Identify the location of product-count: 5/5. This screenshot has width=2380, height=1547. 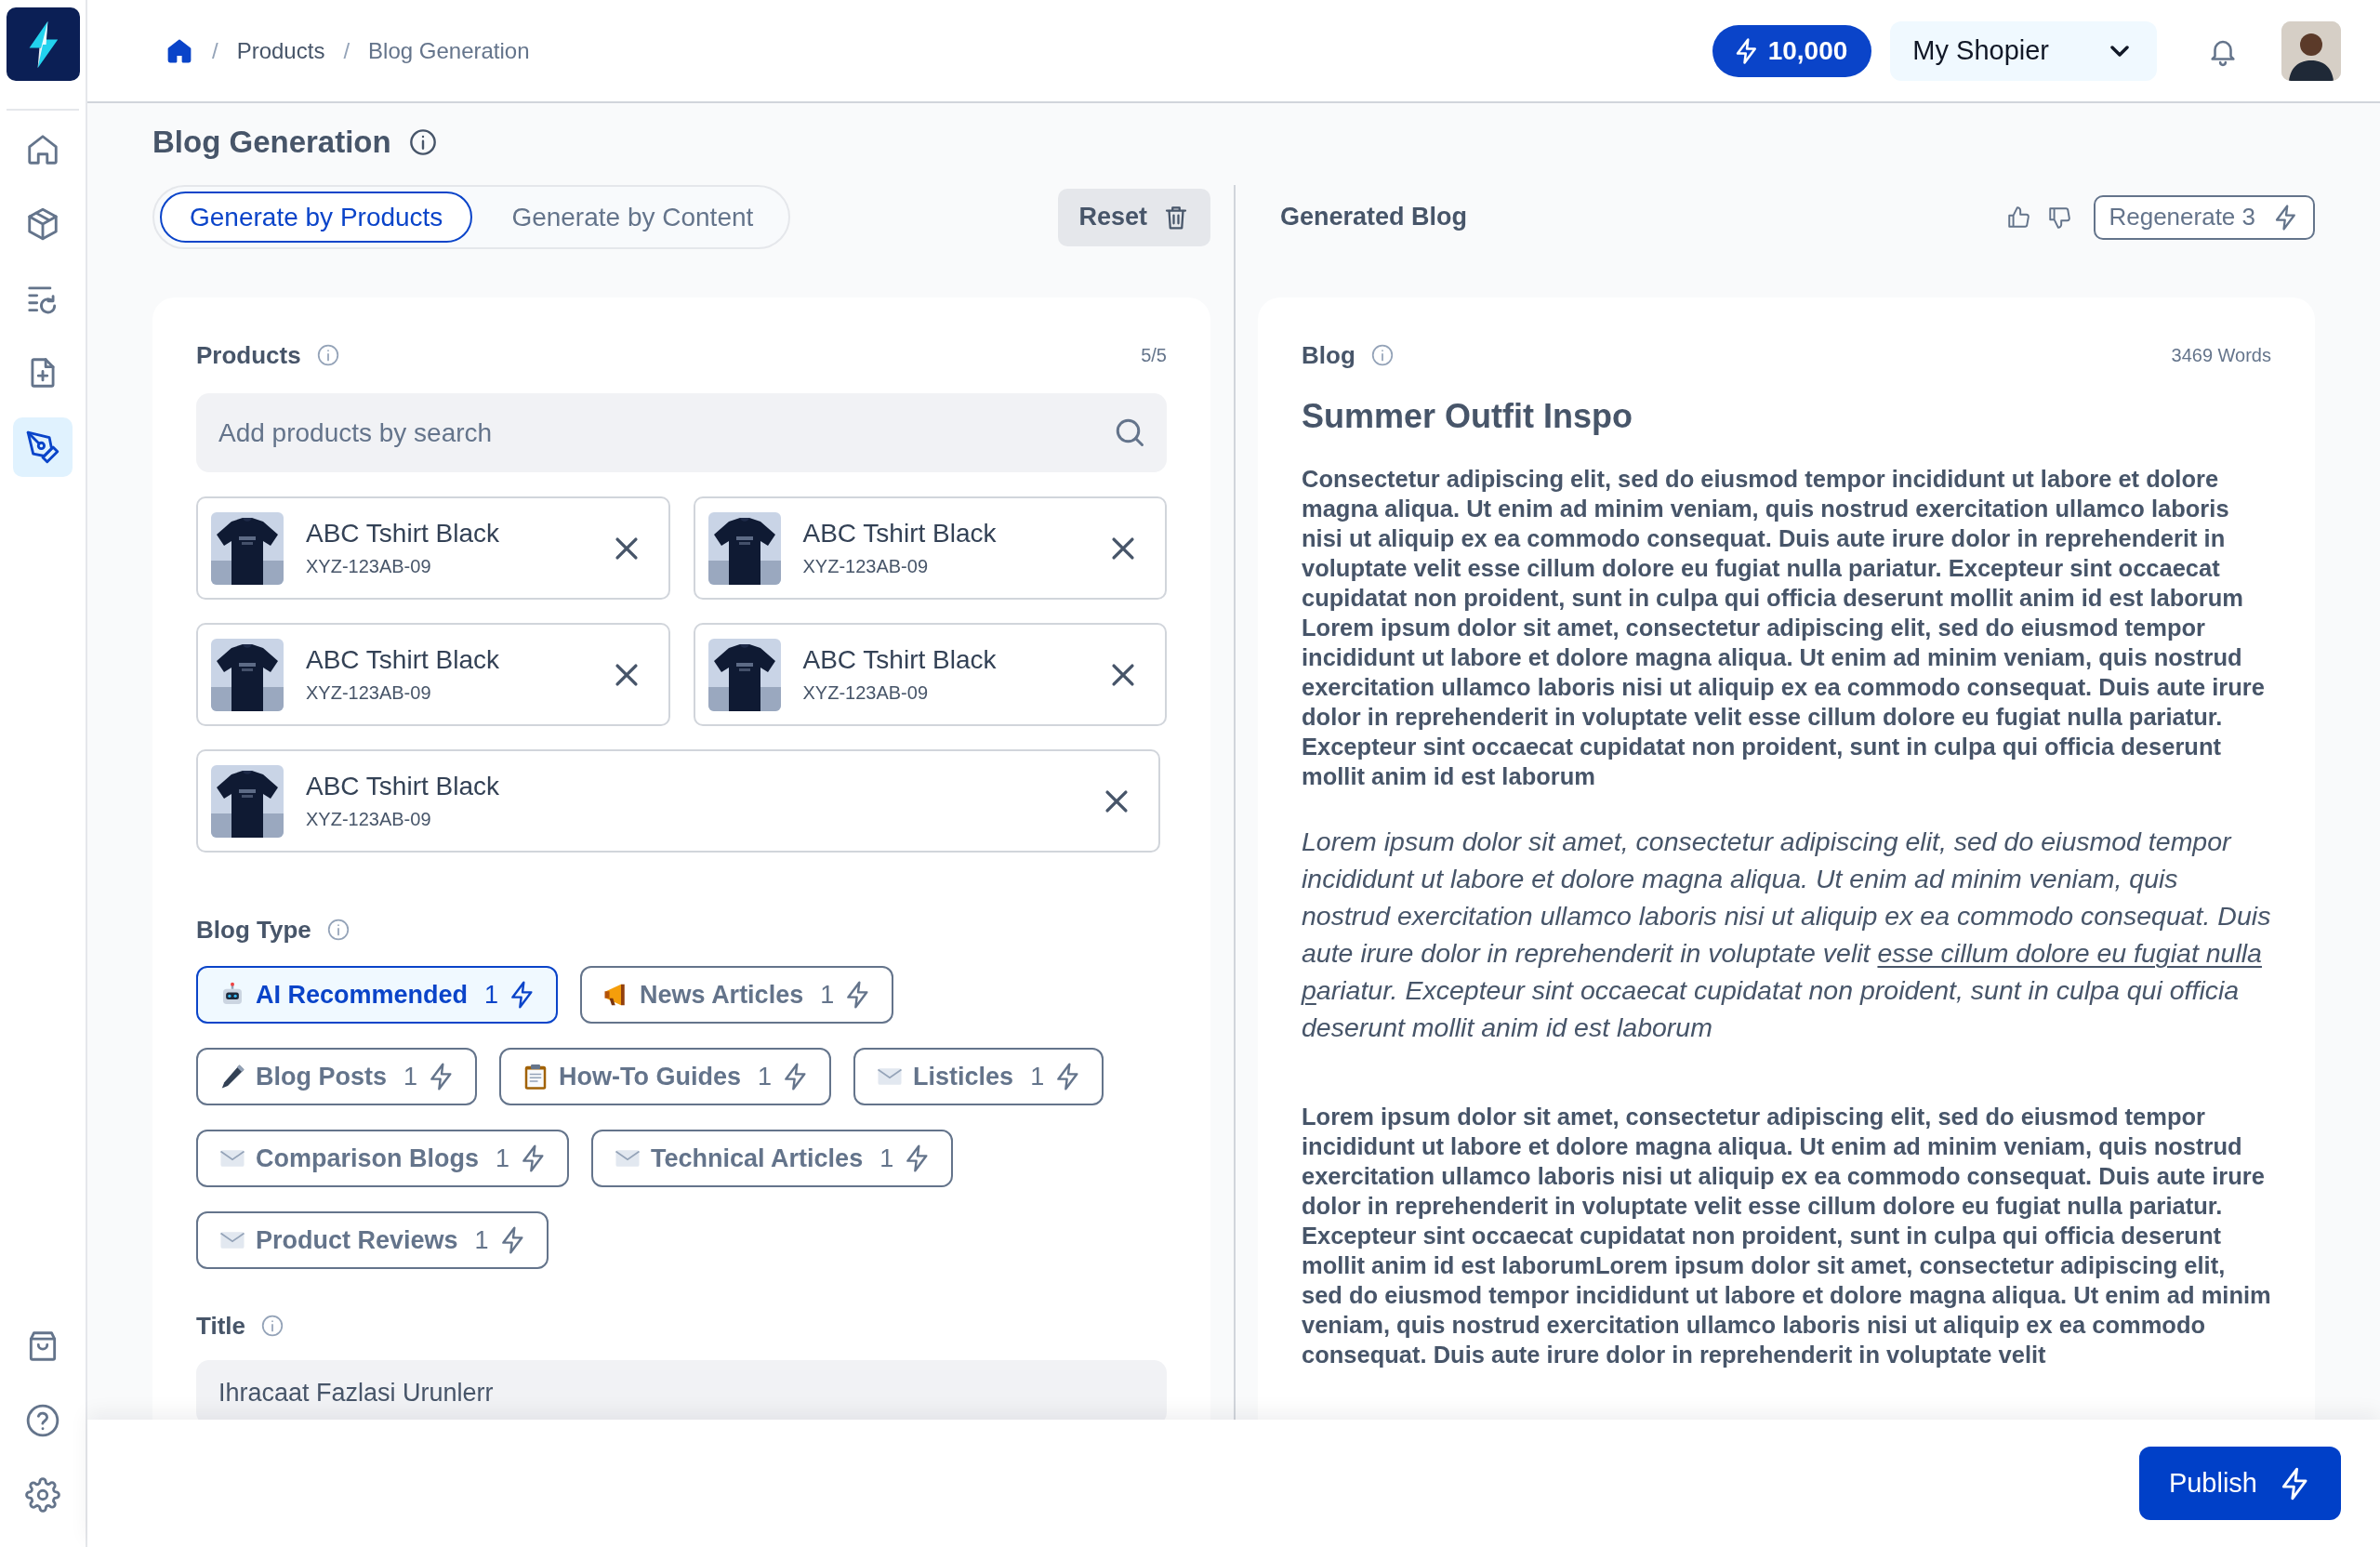
(1154, 355).